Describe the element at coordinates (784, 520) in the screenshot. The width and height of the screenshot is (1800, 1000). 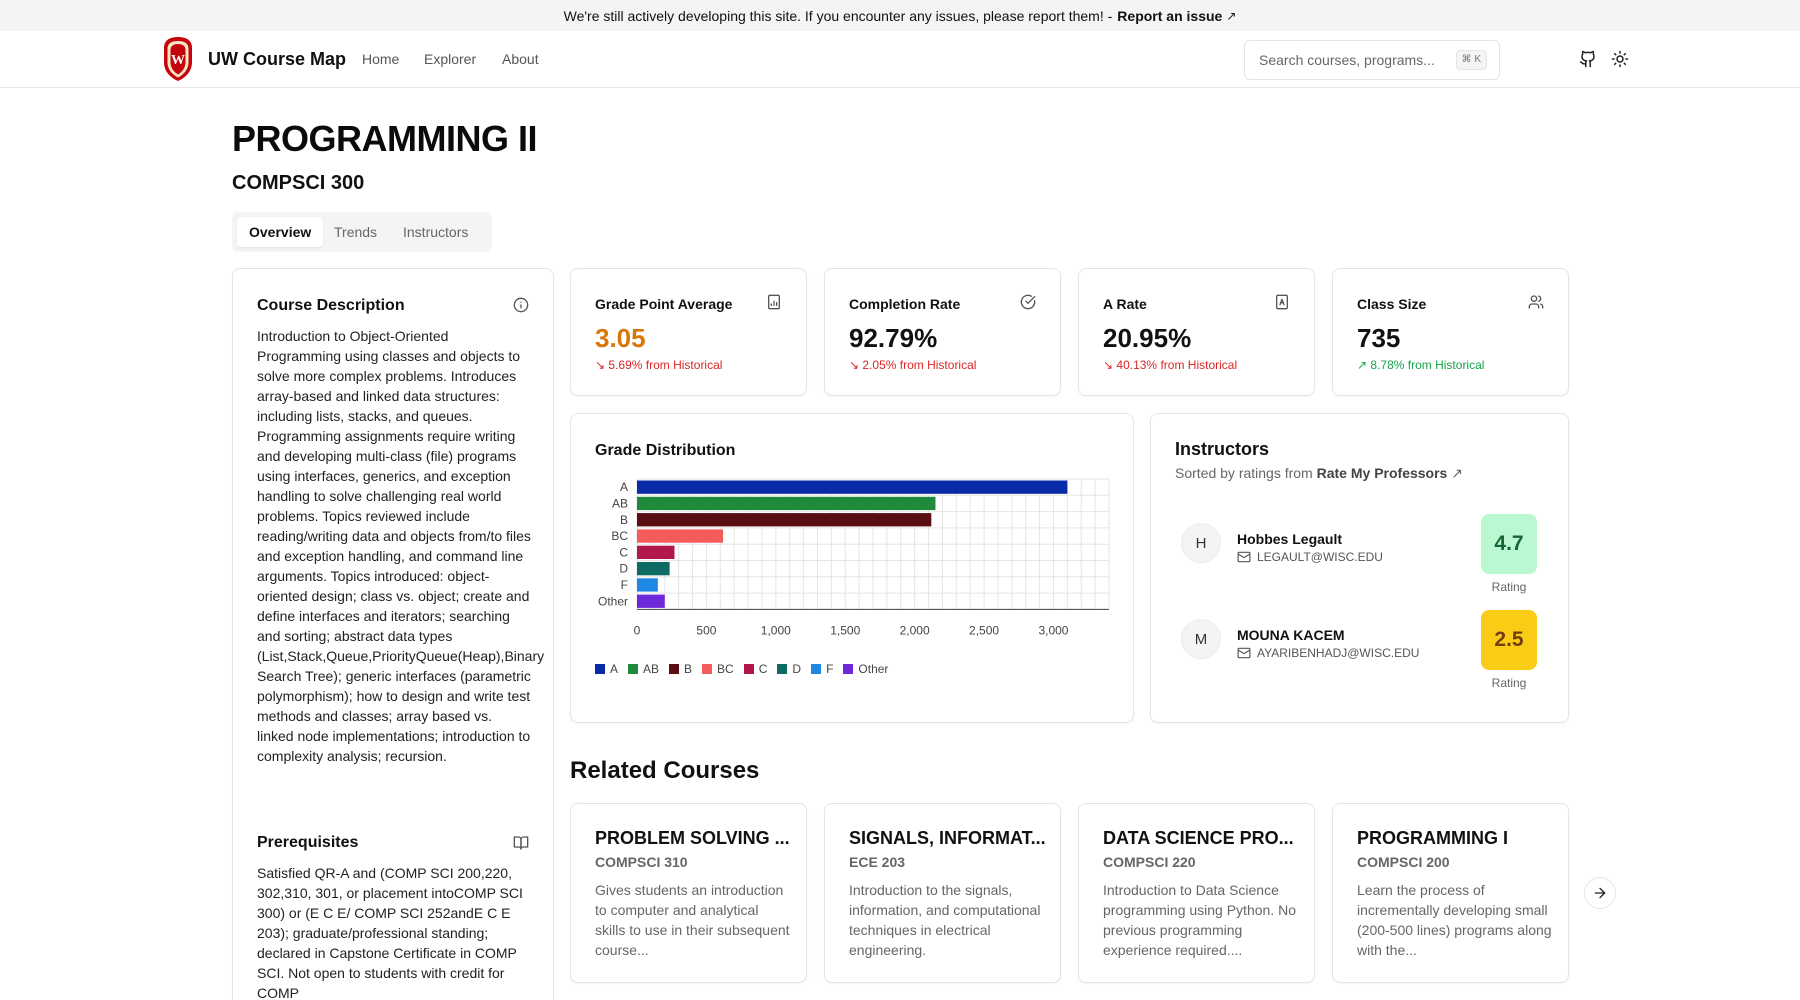
I see `bar-b` at that location.